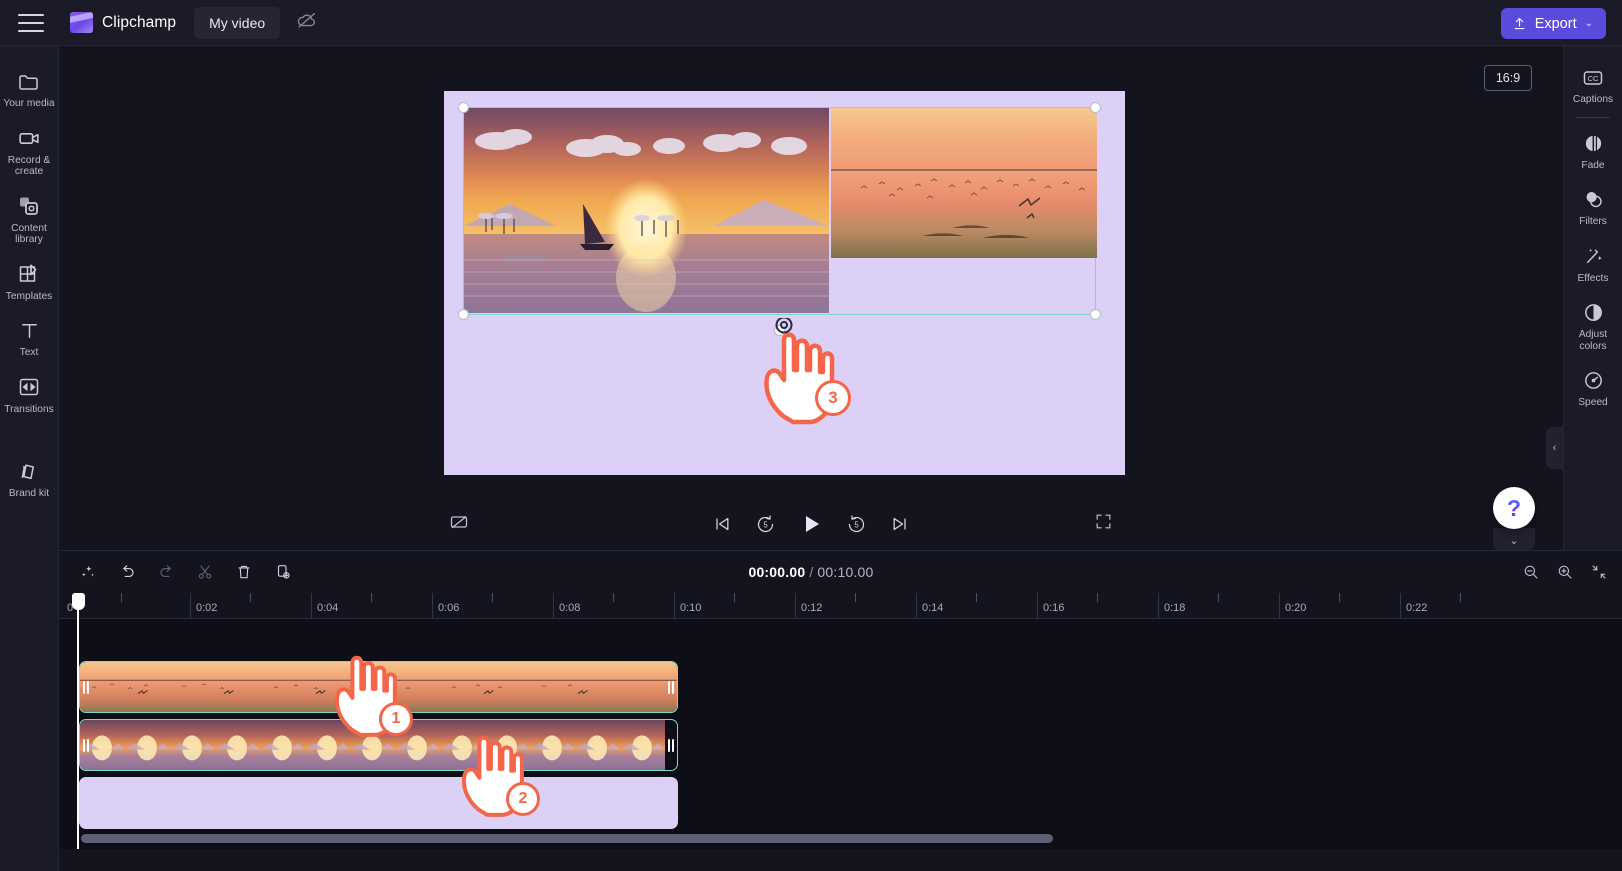 Image resolution: width=1622 pixels, height=871 pixels. I want to click on playhead-knob, so click(78, 601).